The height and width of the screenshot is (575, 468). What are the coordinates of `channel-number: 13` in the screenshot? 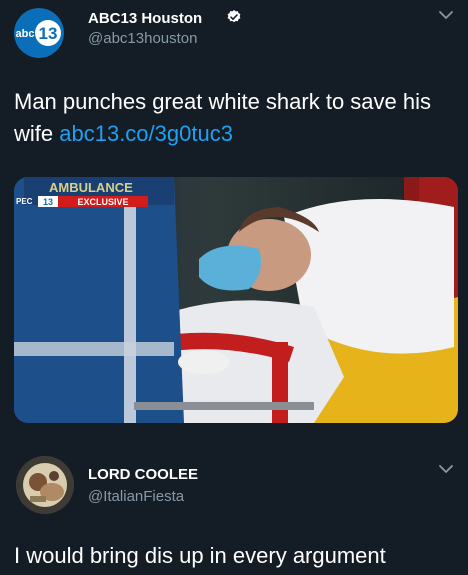 It's located at (48, 202).